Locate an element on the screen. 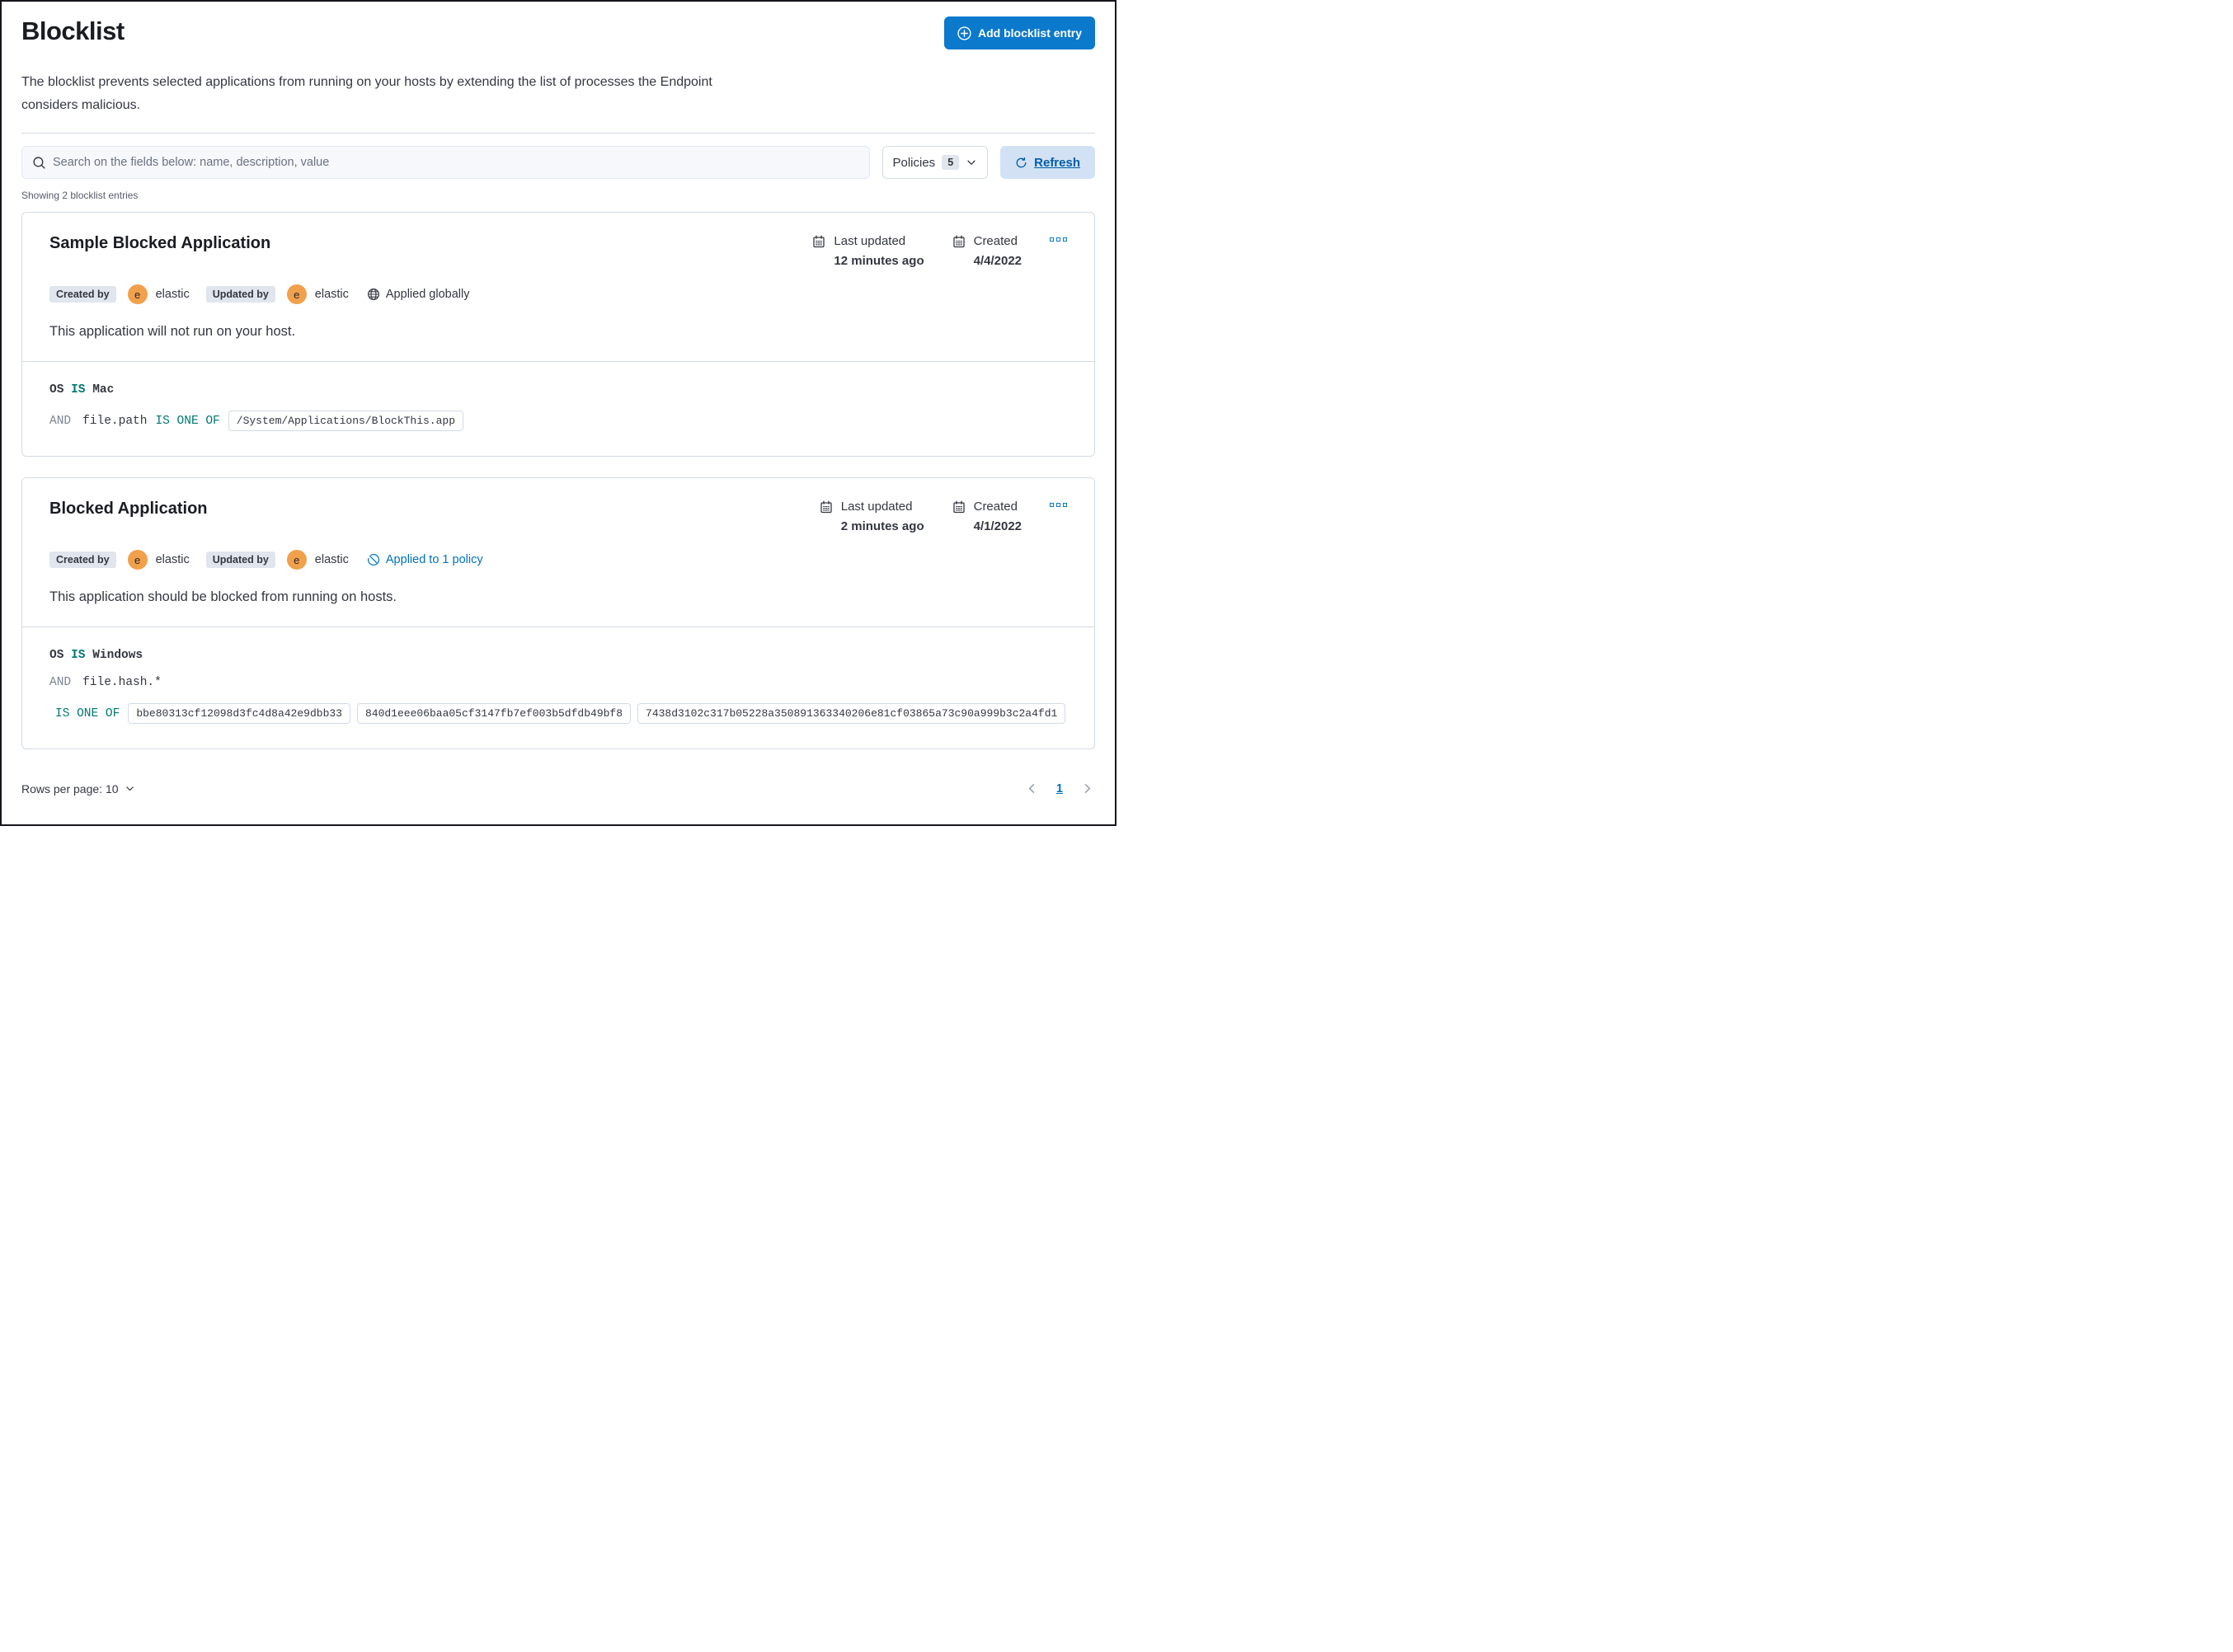 The image size is (2233, 1652). globe-icon is located at coordinates (373, 294).